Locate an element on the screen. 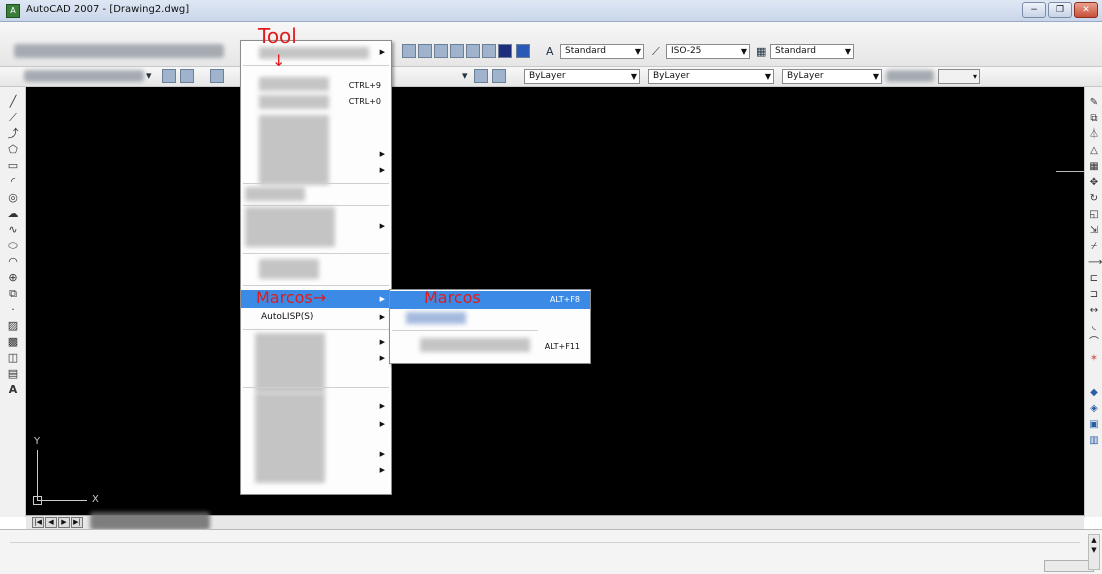  lineweight-combo: ByLayer ▼ is located at coordinates (832, 76).